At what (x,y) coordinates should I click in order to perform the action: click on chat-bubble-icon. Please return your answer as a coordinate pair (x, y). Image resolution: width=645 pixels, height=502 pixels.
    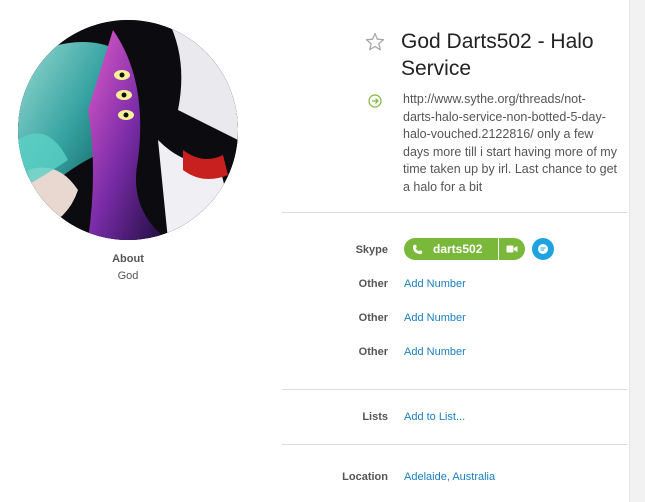
    Looking at the image, I should click on (543, 249).